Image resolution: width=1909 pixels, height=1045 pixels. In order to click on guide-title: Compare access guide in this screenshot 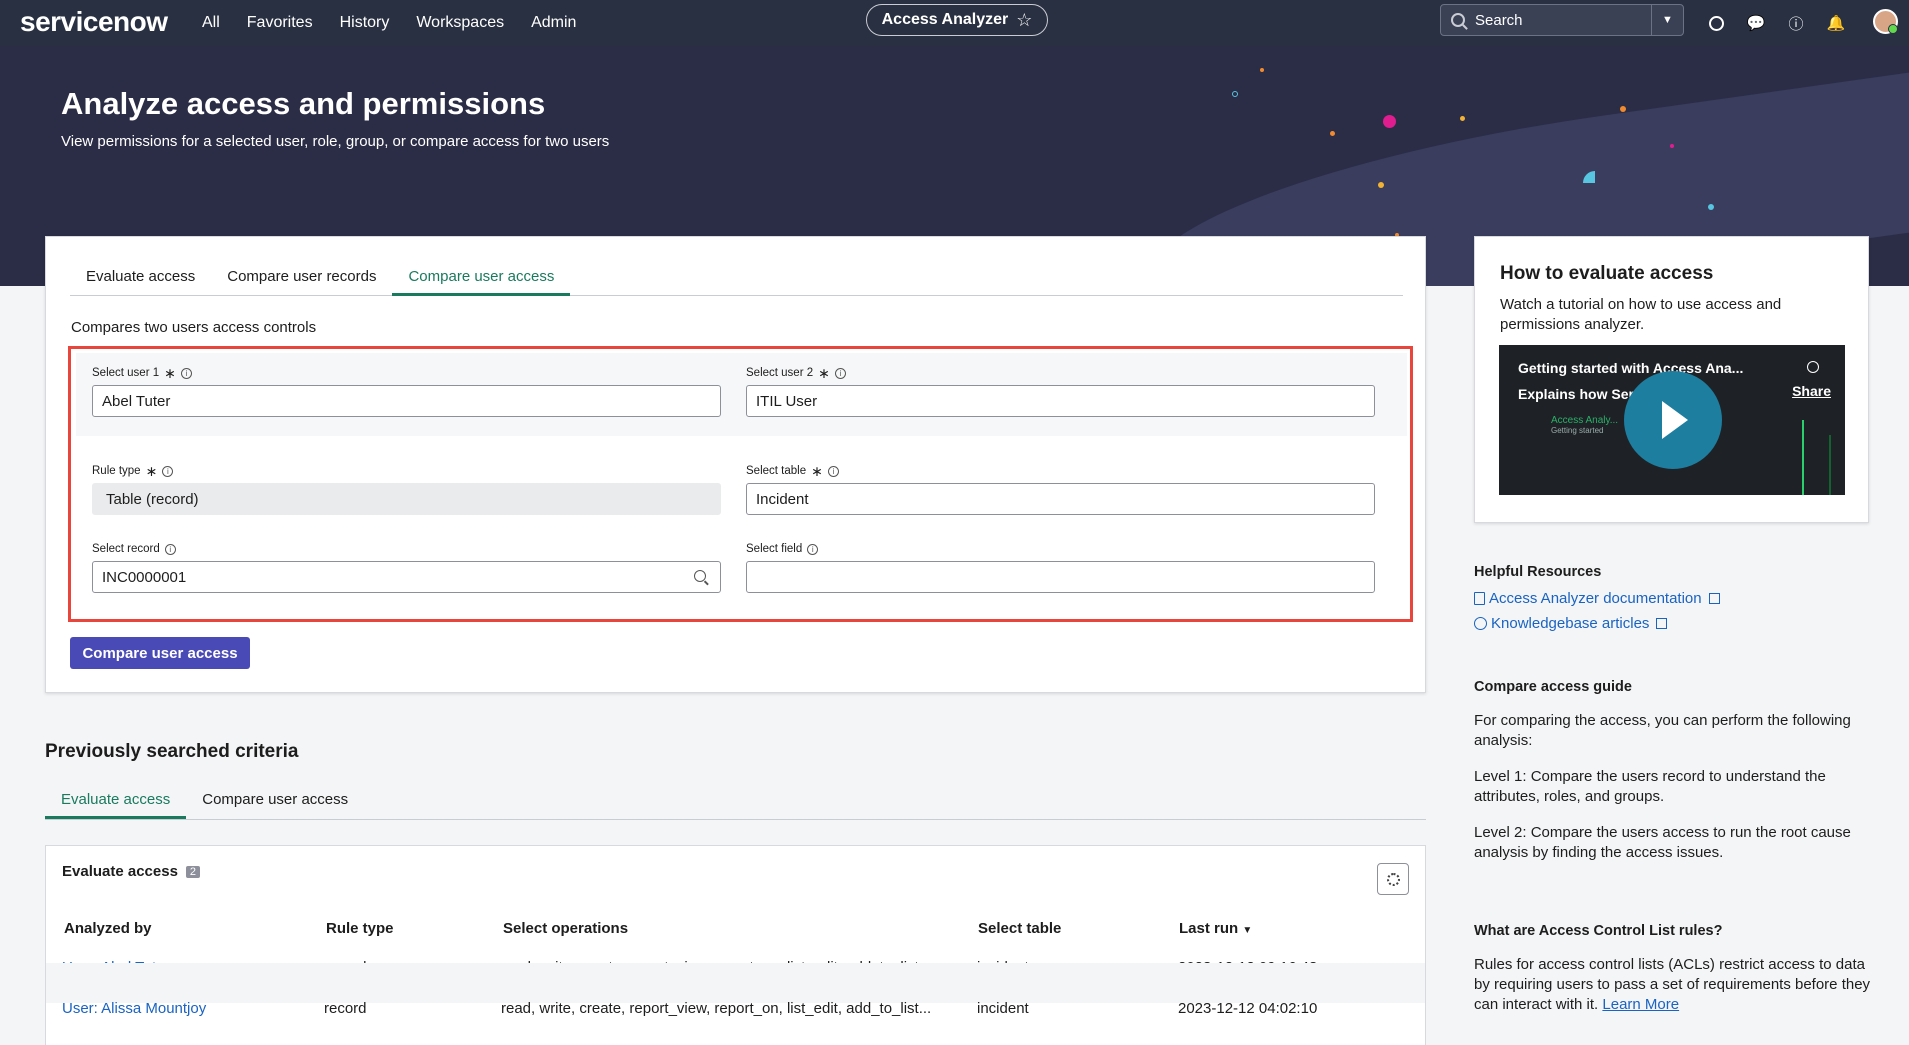, I will do `click(1553, 687)`.